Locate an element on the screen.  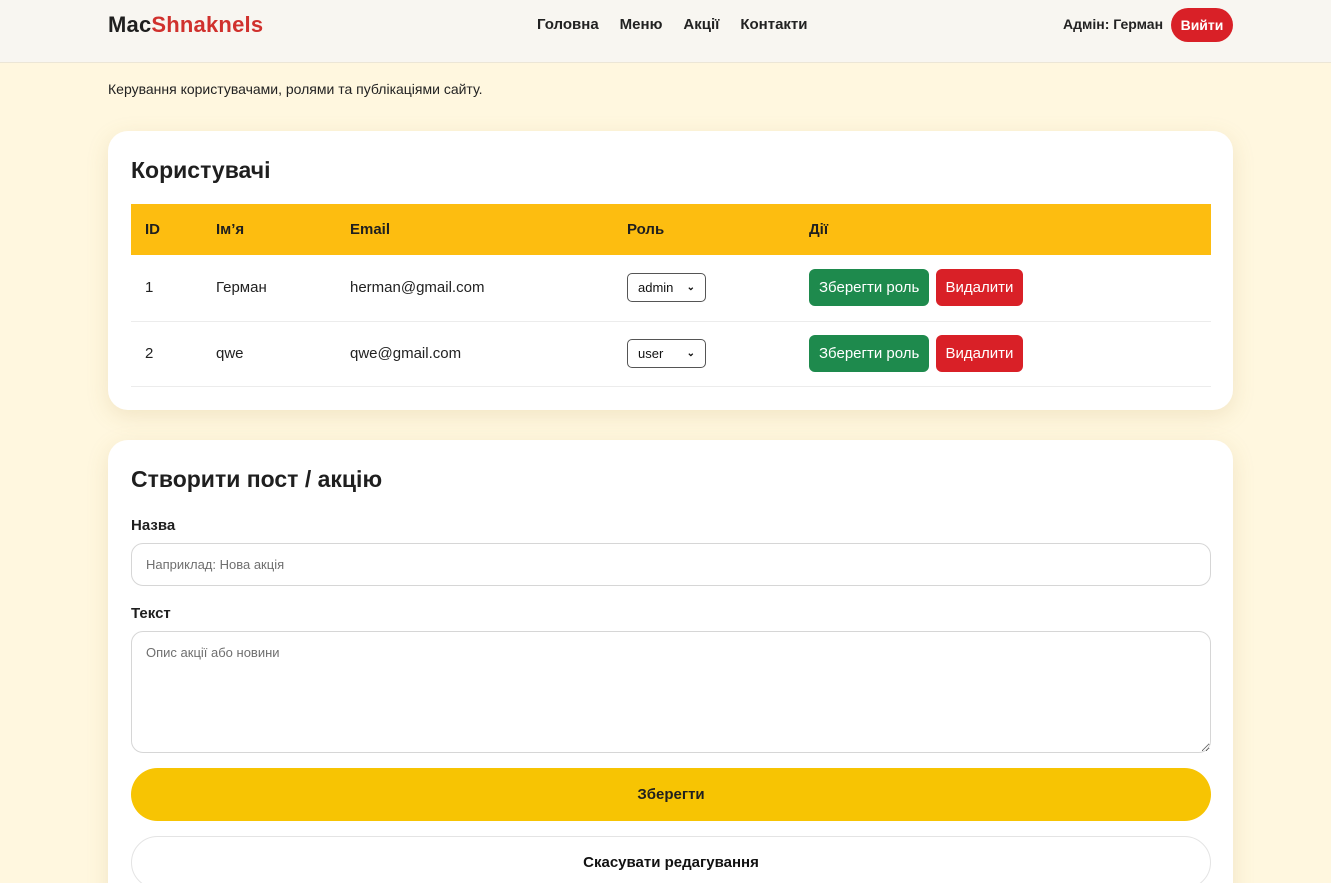
role-select: admin ⌄ is located at coordinates (666, 288).